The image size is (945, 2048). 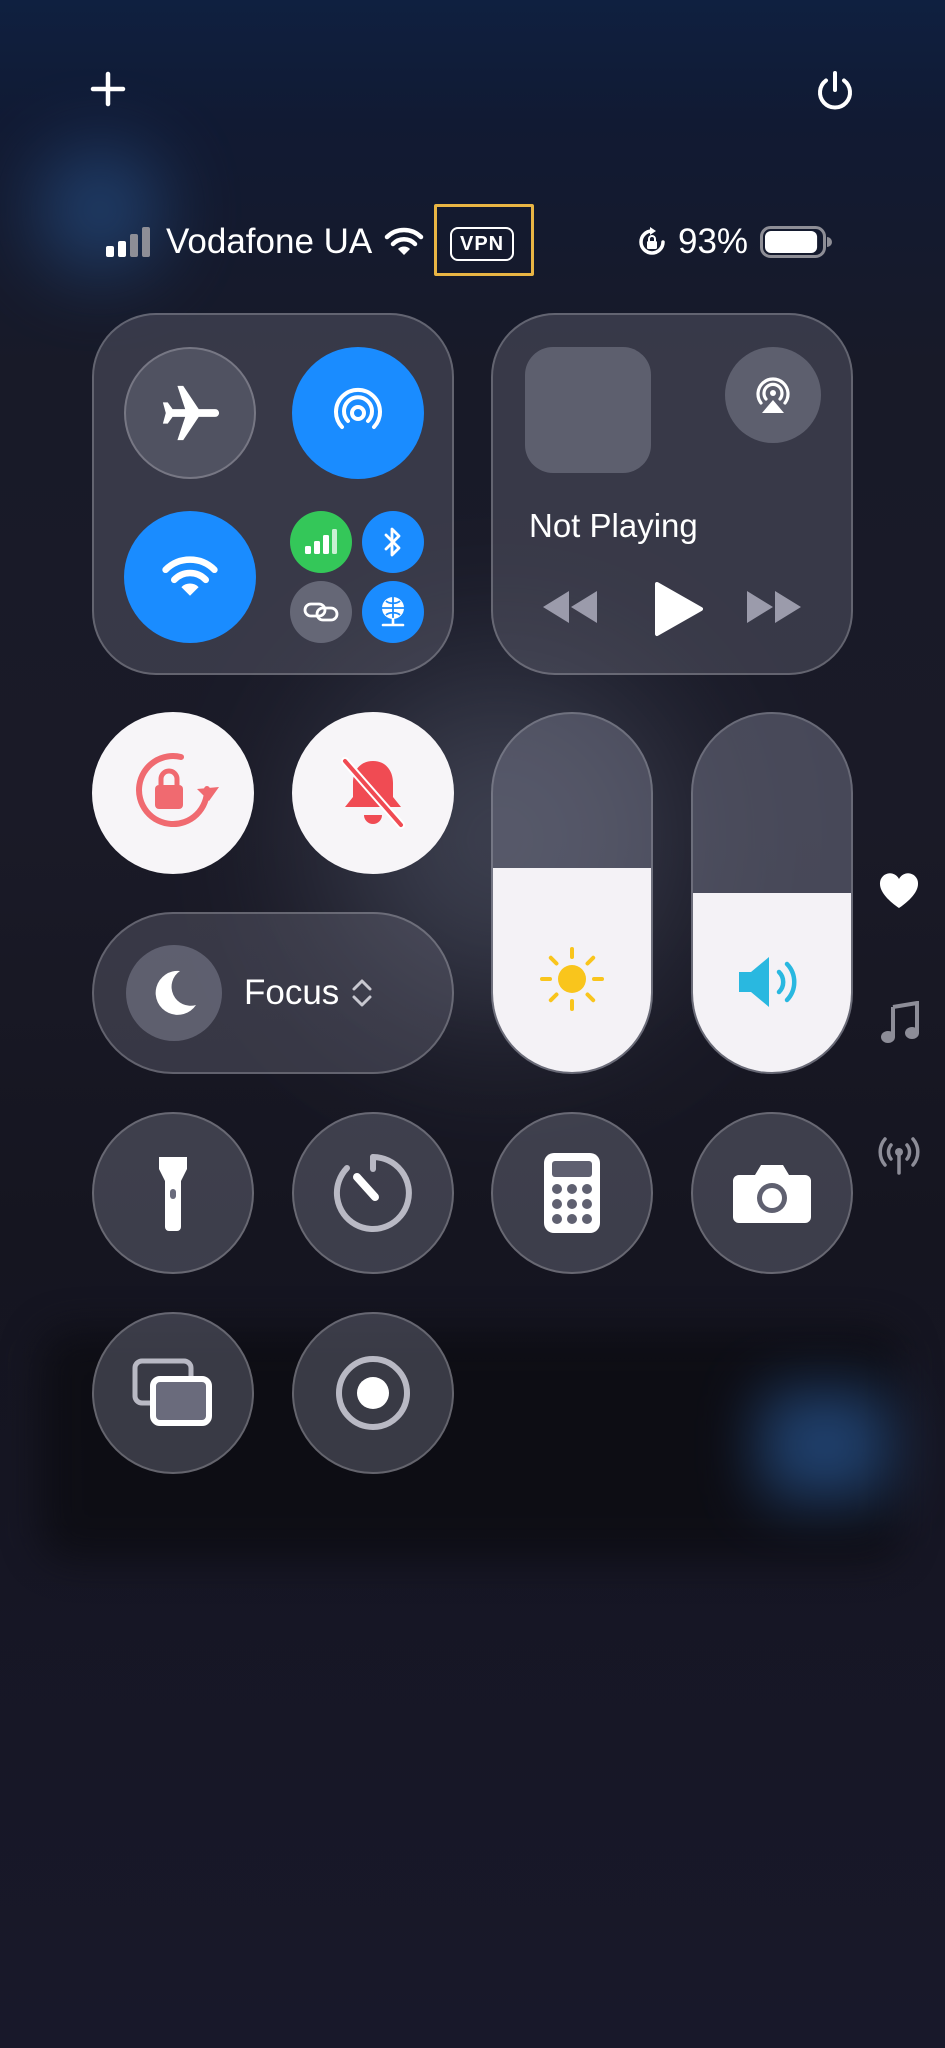 I want to click on globe-network-icon, so click(x=393, y=612).